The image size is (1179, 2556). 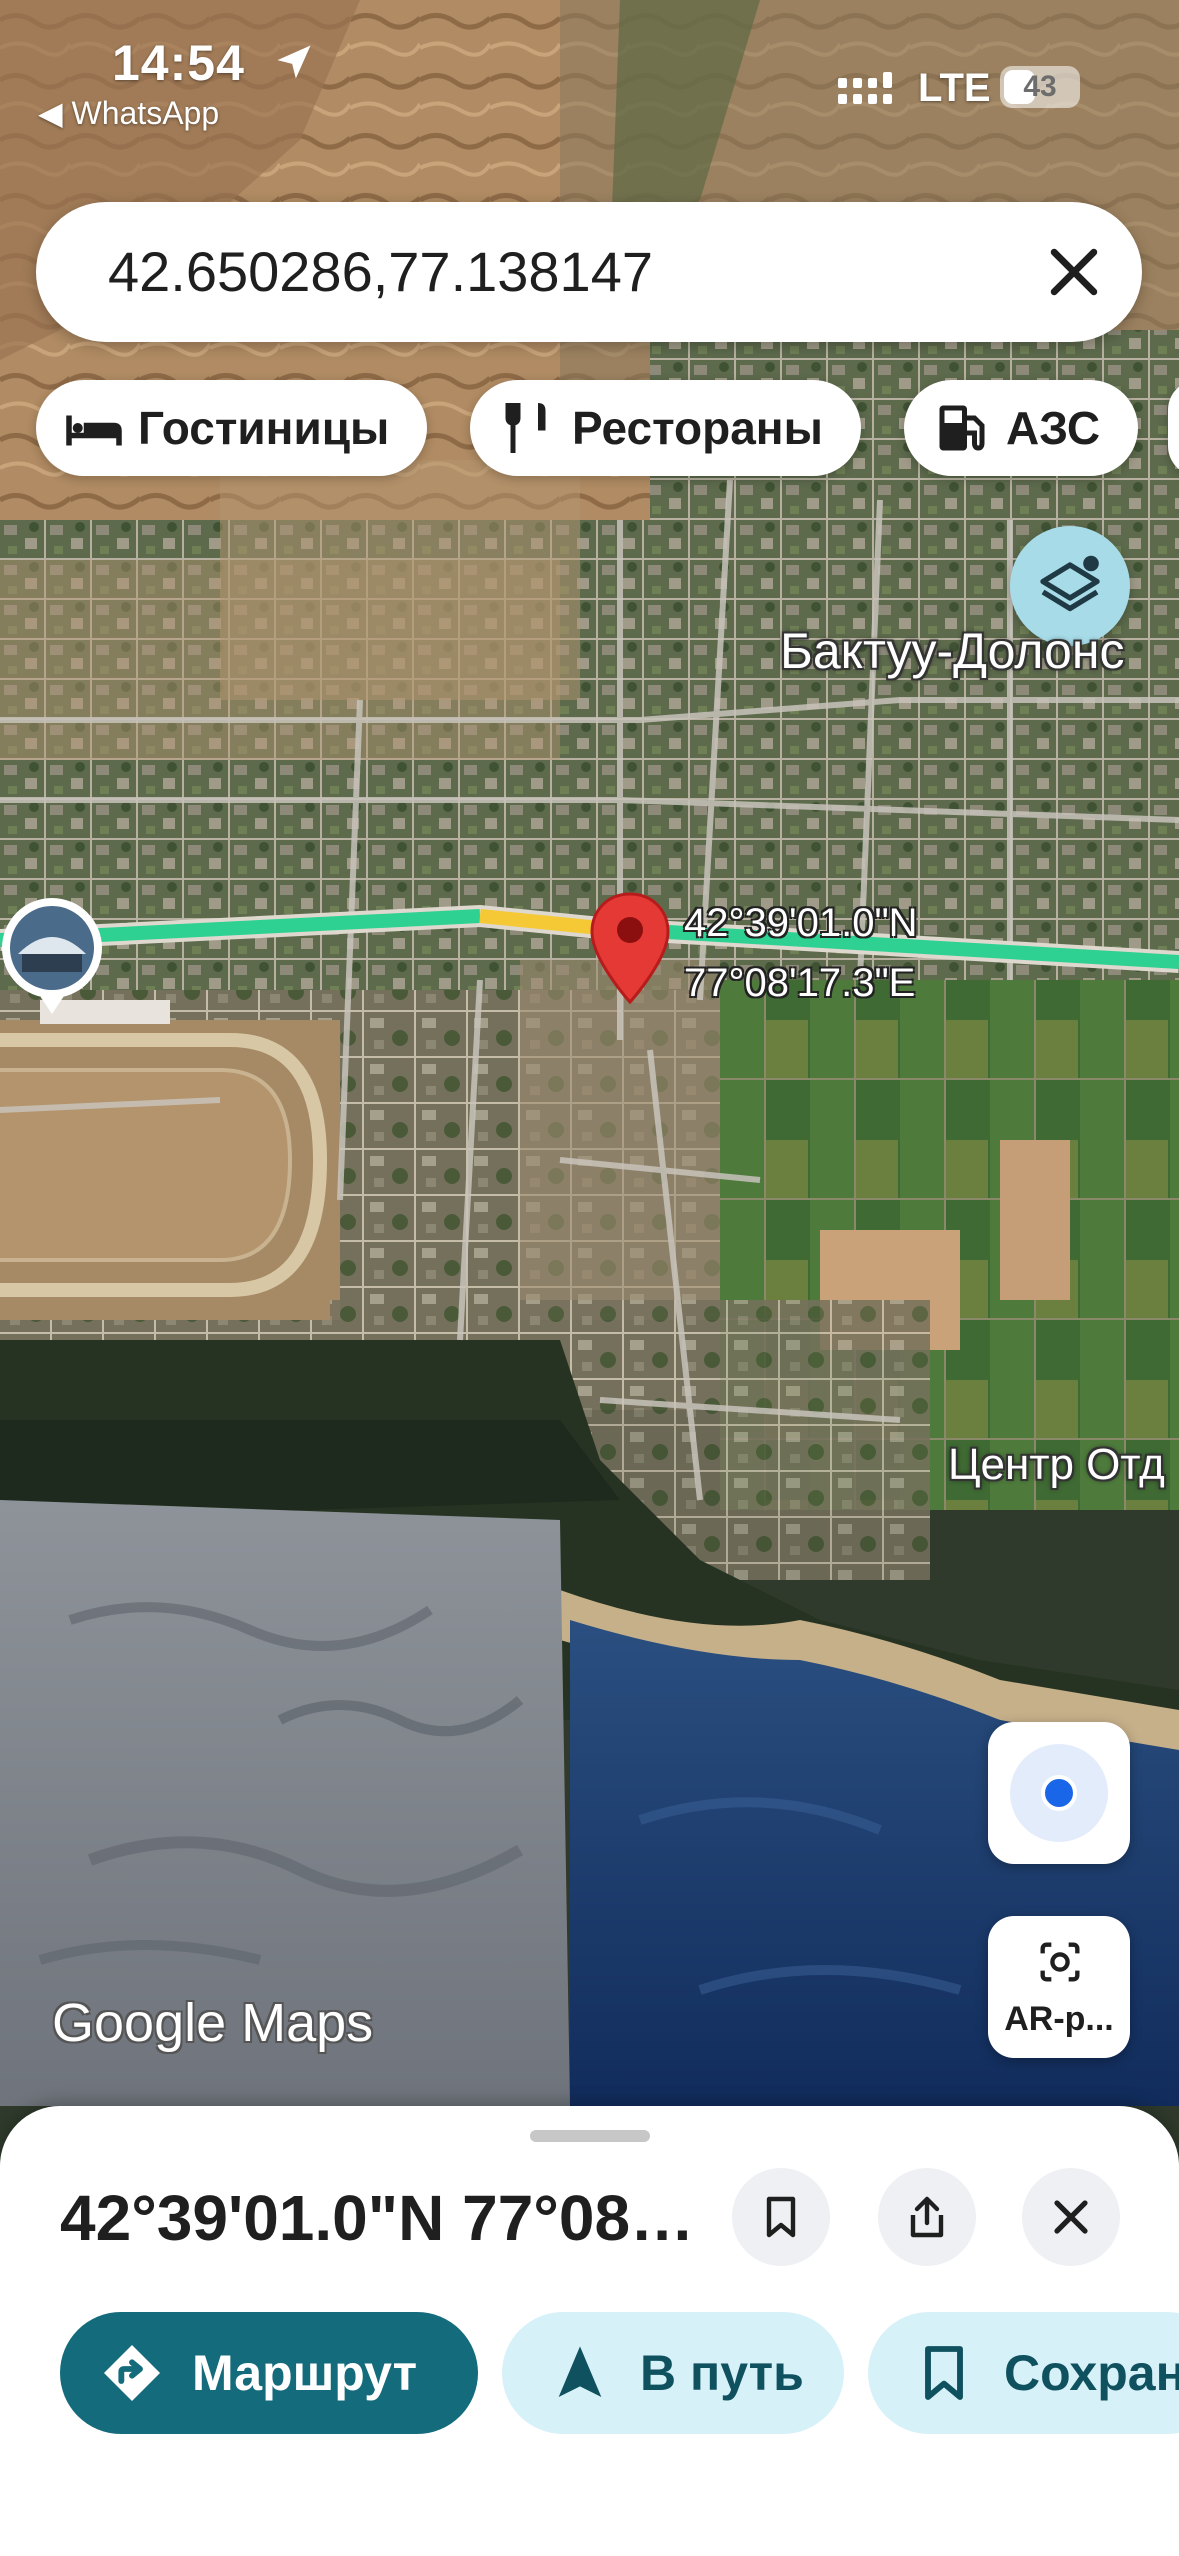 What do you see at coordinates (264, 428) in the screenshot?
I see `chip-label: Гостиницы` at bounding box center [264, 428].